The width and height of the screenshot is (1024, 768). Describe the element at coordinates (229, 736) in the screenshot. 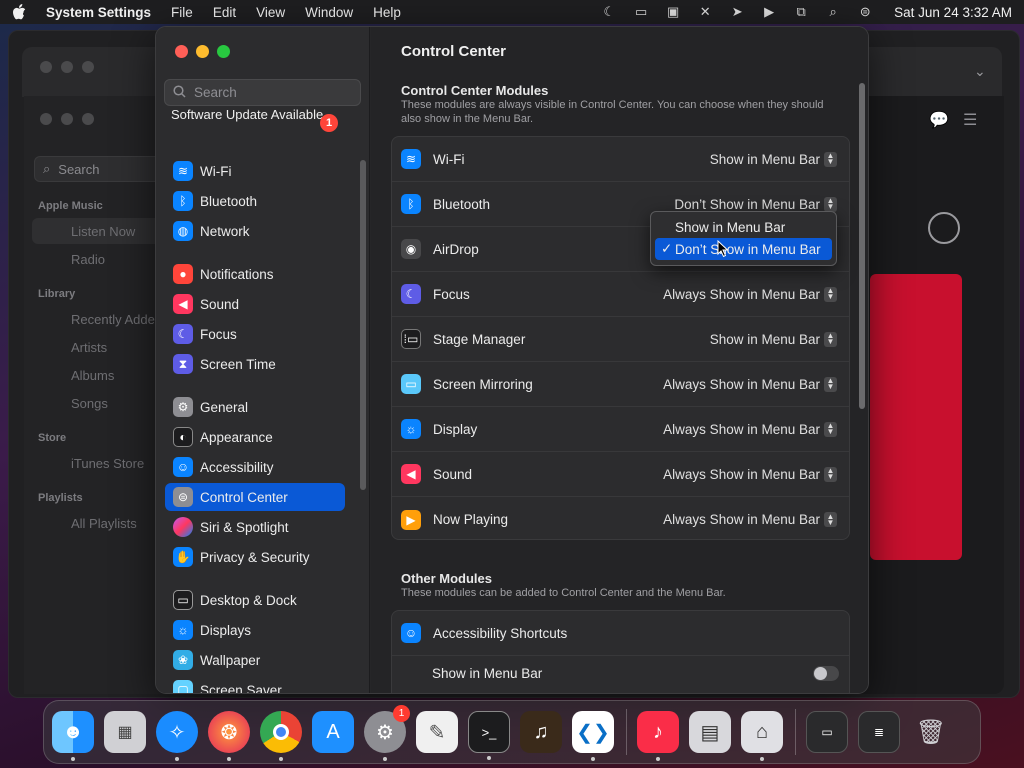

I see `firefox-icon: ❂` at that location.